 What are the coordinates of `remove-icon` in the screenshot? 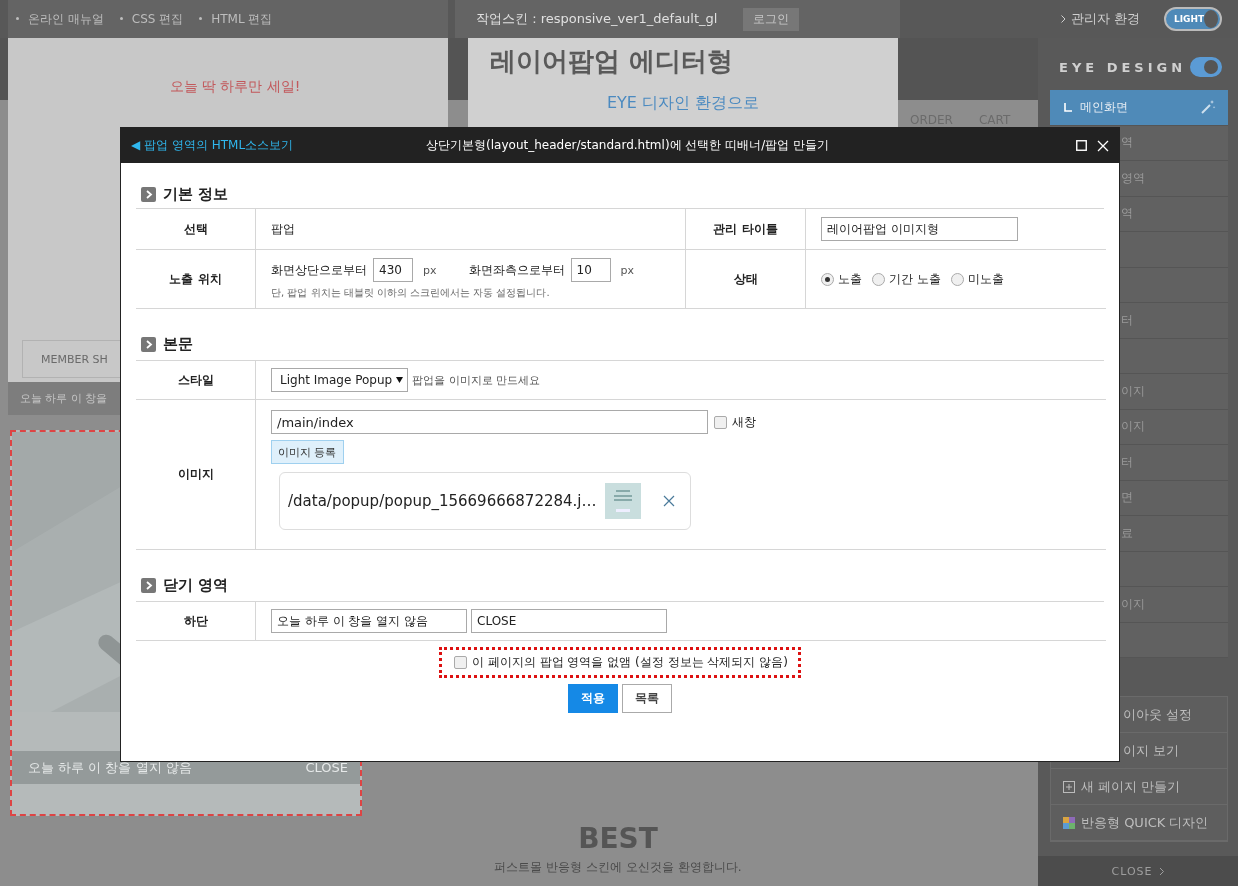 It's located at (668, 501).